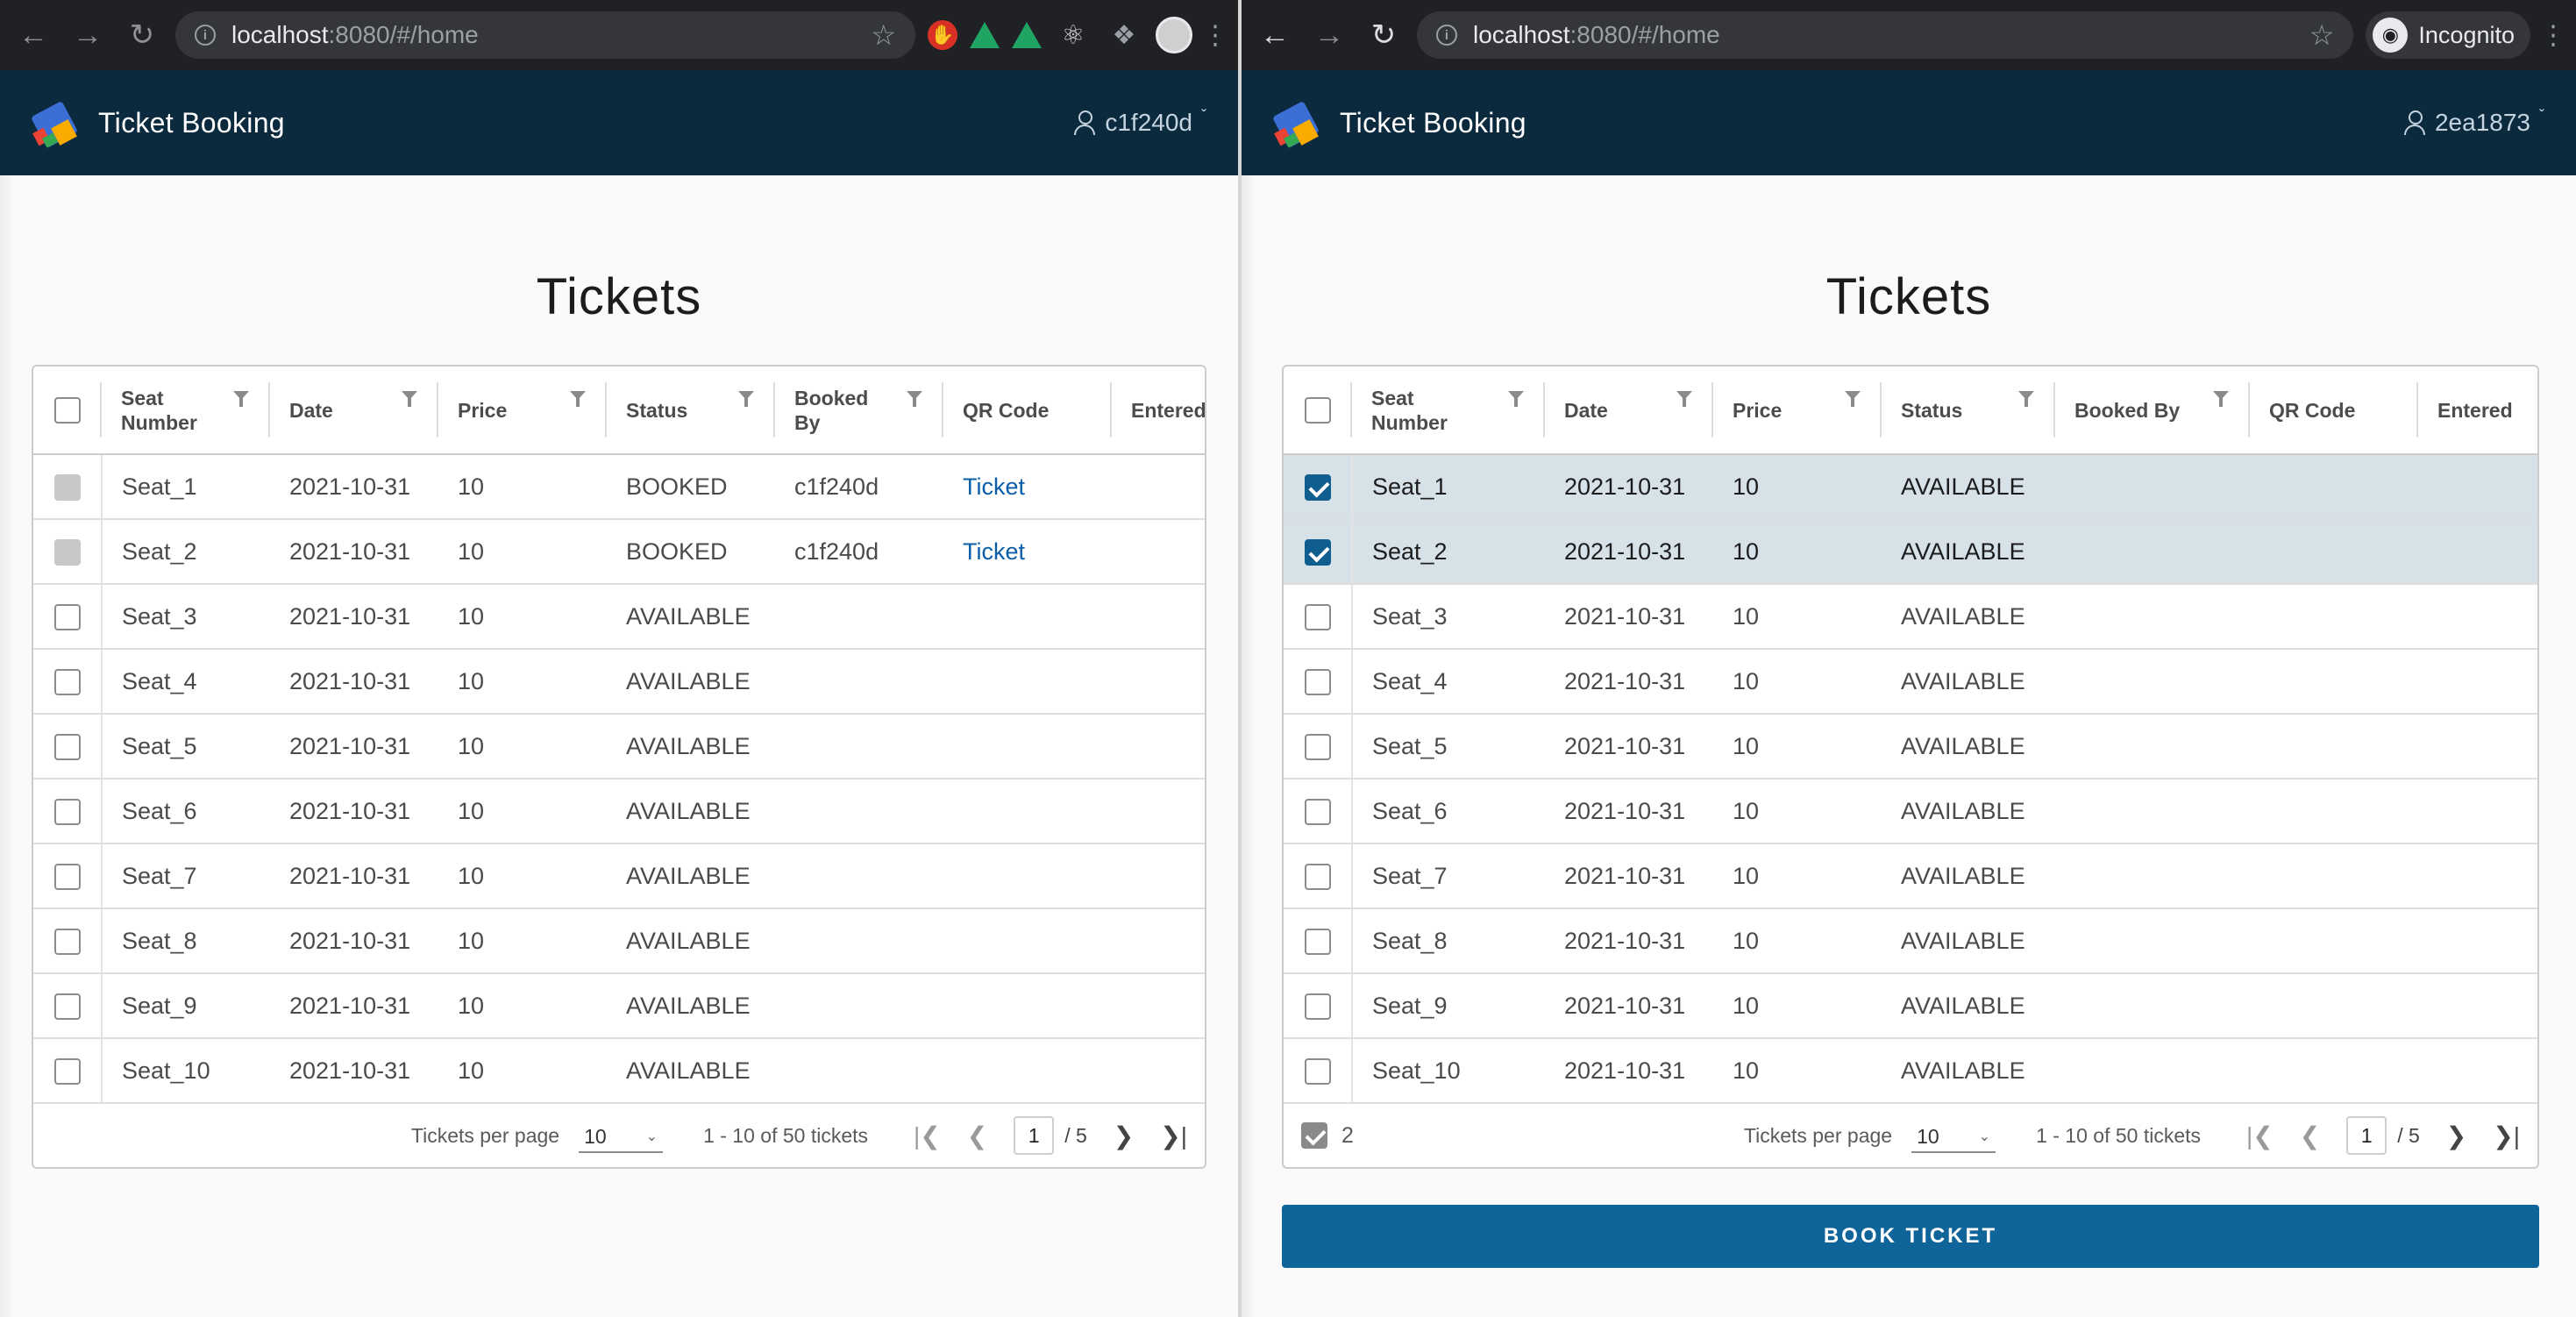 The image size is (2576, 1317). Describe the element at coordinates (1910, 487) in the screenshot. I see `table-row: Seat_1 2021-10-31 10 AVAILABLE` at that location.